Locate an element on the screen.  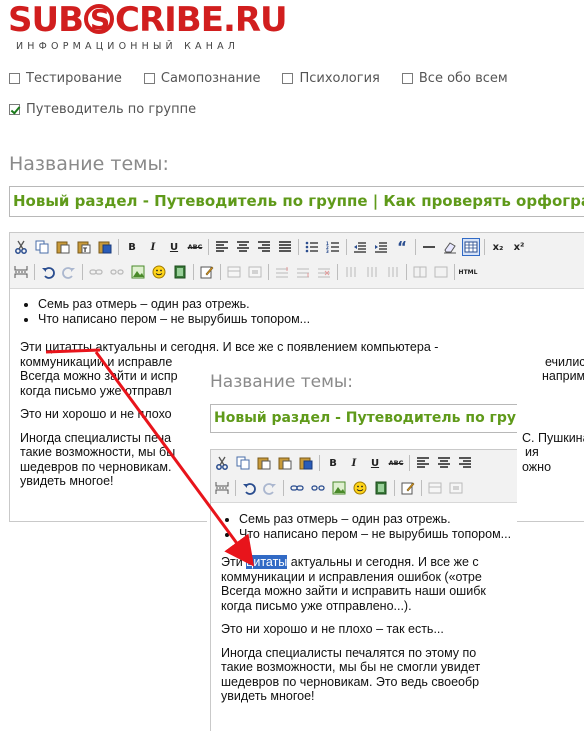
annotation-underline is located at coordinates (73, 351).